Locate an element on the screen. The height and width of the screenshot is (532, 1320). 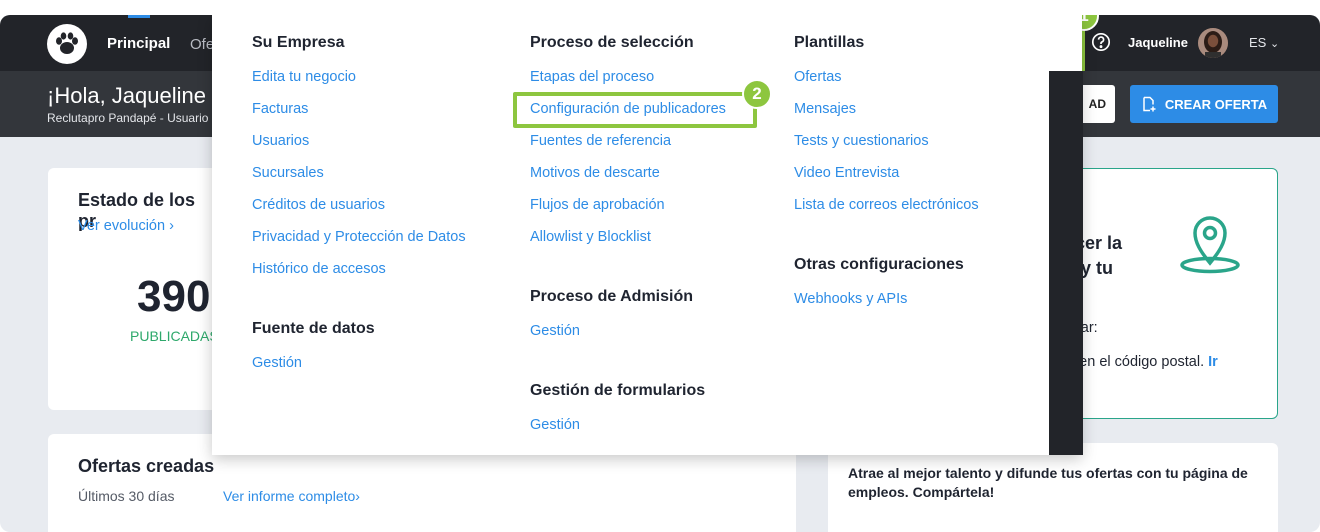
menu-creditos-usuarios: Créditos de usuarios is located at coordinates (318, 205).